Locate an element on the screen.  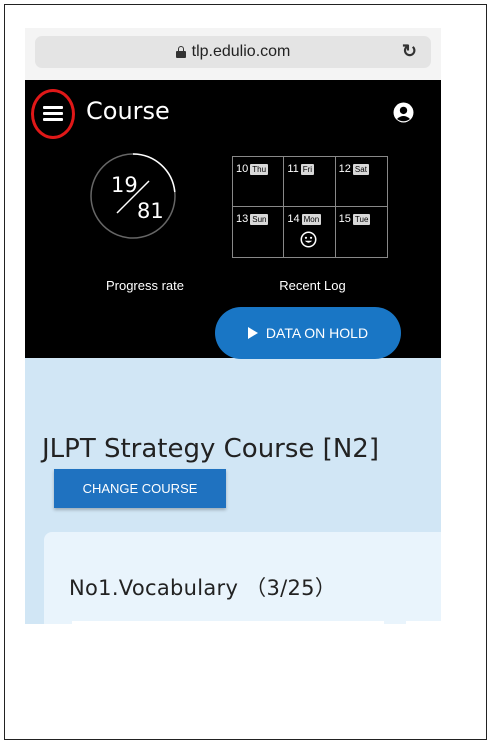
log-date: 13 is located at coordinates (242, 219).